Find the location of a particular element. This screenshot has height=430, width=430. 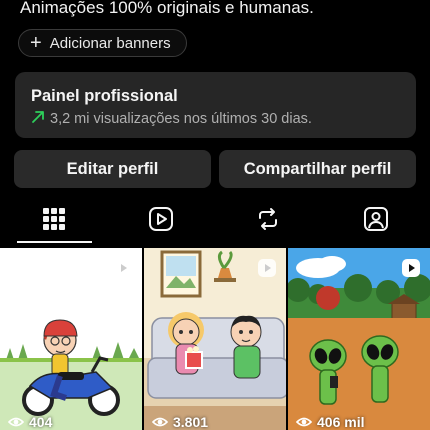

view-count: 404 is located at coordinates (30, 422).